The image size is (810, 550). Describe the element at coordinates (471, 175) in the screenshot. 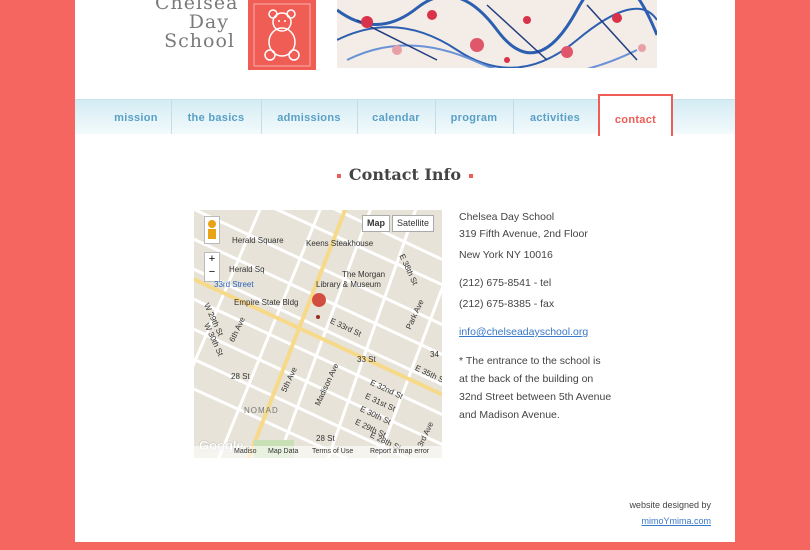

I see `title-right-square-icon` at that location.